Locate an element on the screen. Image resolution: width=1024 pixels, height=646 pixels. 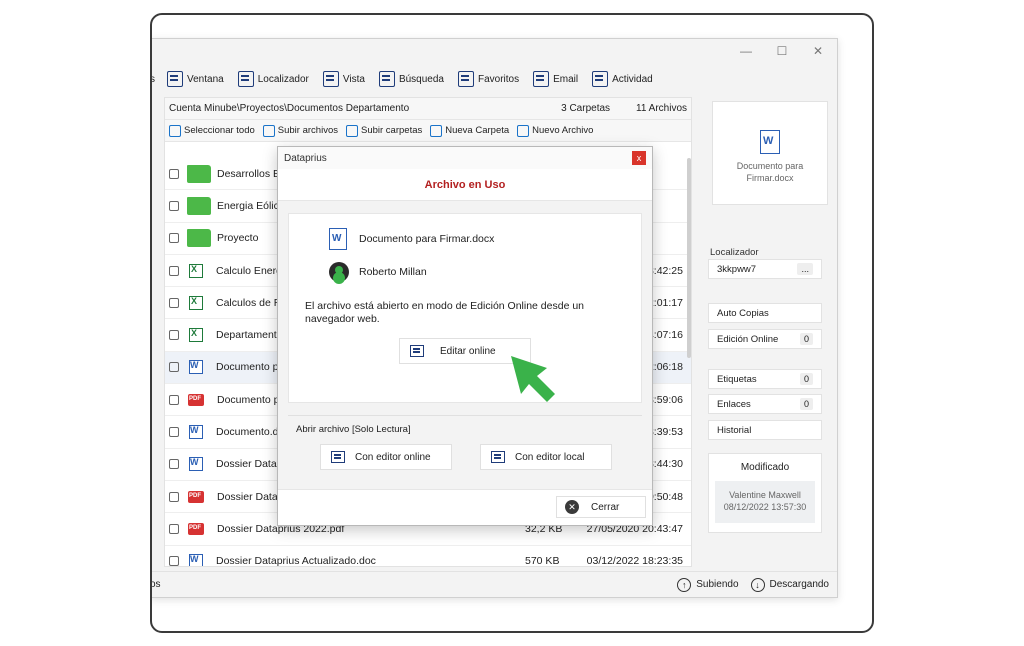
toolbar-actividad-button: Actividad is located at coordinates (622, 79).